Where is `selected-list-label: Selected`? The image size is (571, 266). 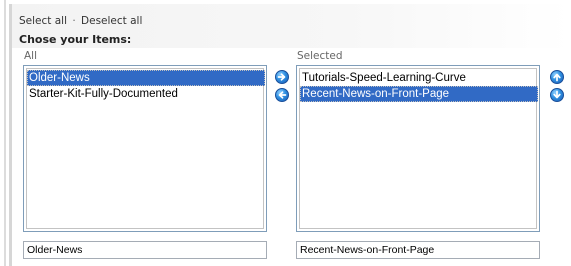
selected-list-label: Selected is located at coordinates (320, 56).